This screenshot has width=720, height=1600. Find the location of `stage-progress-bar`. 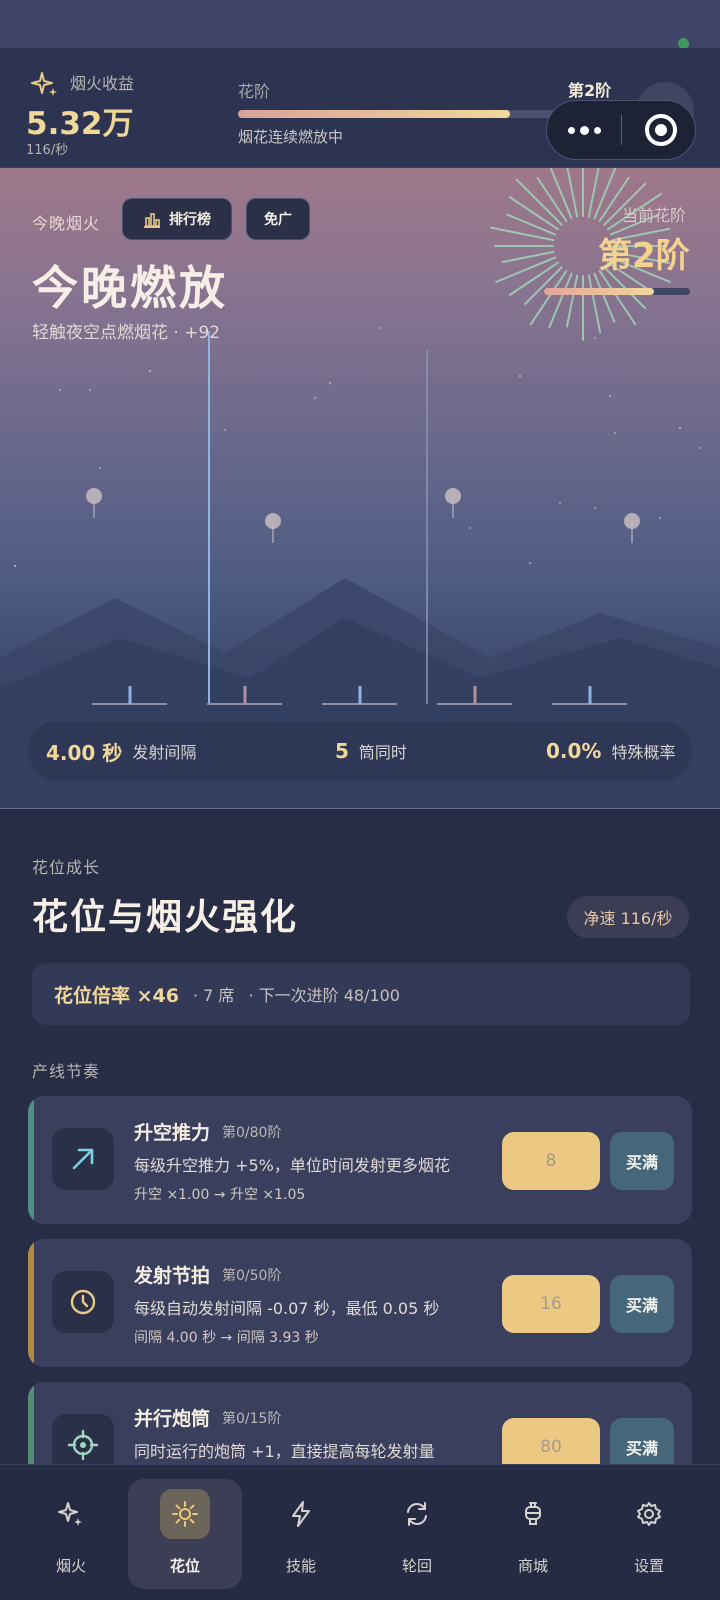

stage-progress-bar is located at coordinates (408, 114).